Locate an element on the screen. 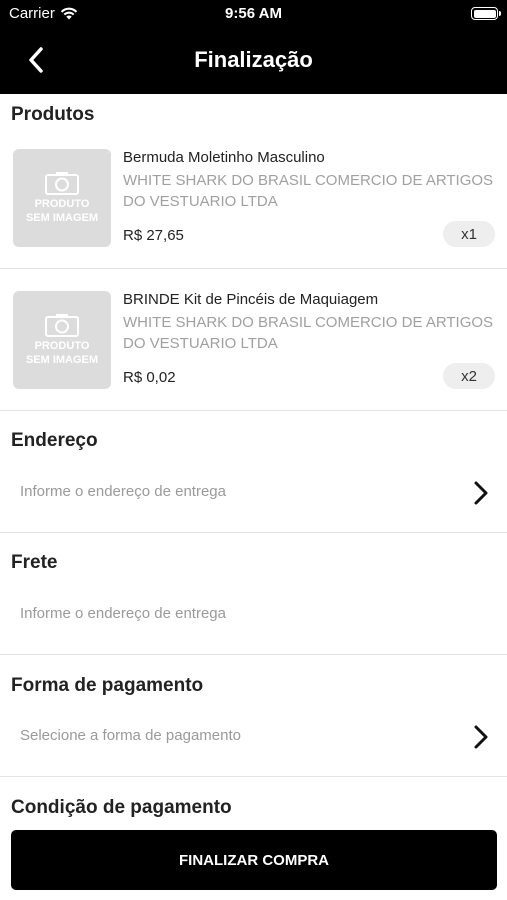 This screenshot has width=507, height=900. page-title: Finalização is located at coordinates (253, 59).